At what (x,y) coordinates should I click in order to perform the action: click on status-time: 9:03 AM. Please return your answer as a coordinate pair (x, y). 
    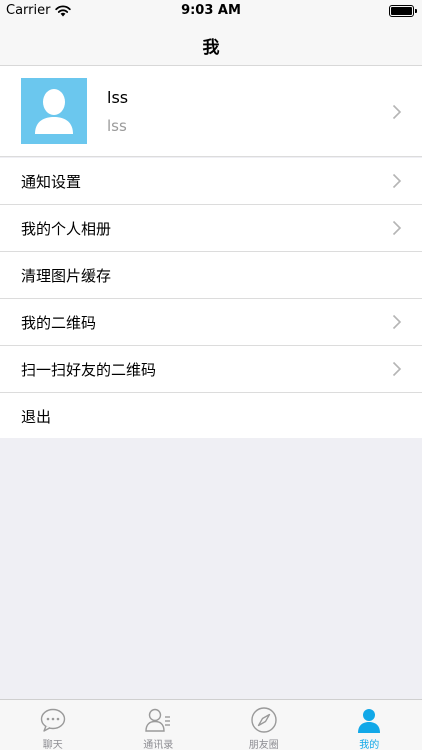
    Looking at the image, I should click on (211, 10).